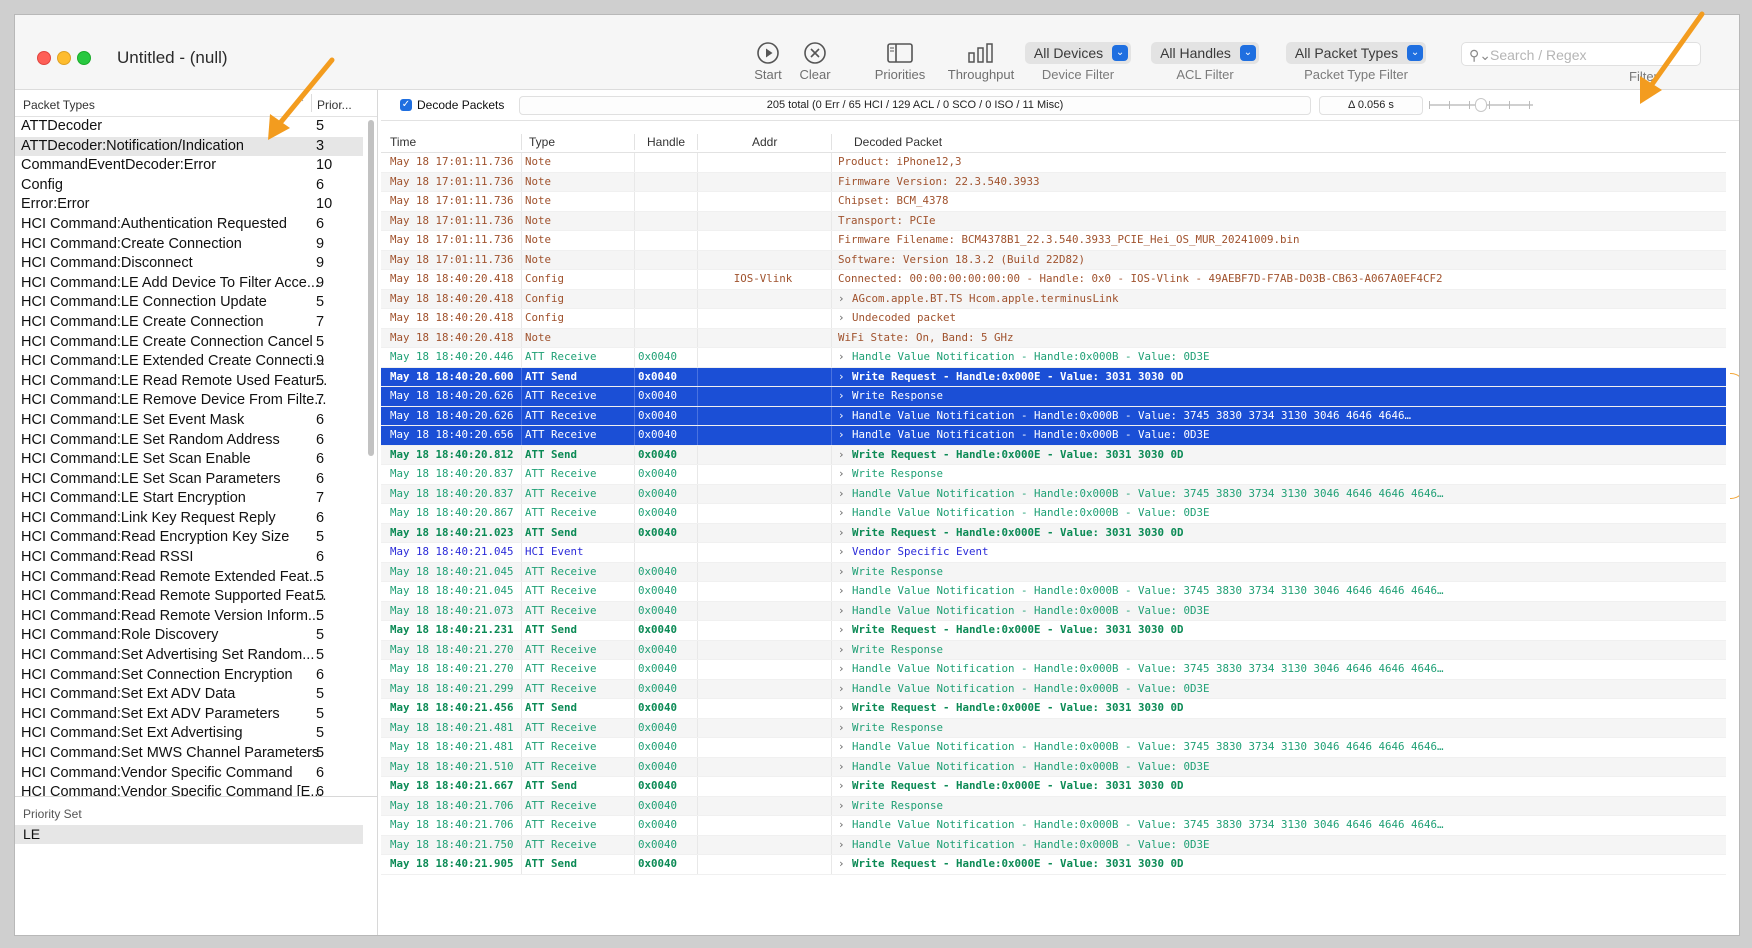  I want to click on column-handle: Handle, so click(666, 142).